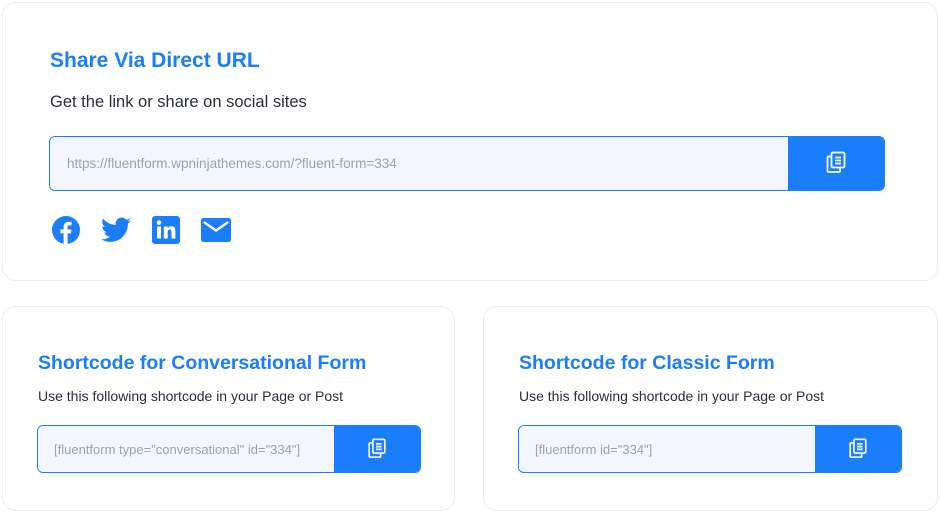 The height and width of the screenshot is (514, 940). I want to click on social-share-row, so click(152, 232).